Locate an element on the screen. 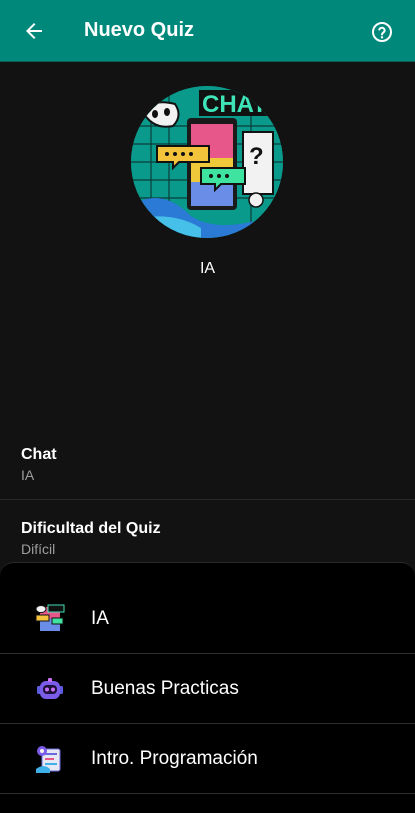 The width and height of the screenshot is (415, 813). avatar-name: IA is located at coordinates (207, 268).